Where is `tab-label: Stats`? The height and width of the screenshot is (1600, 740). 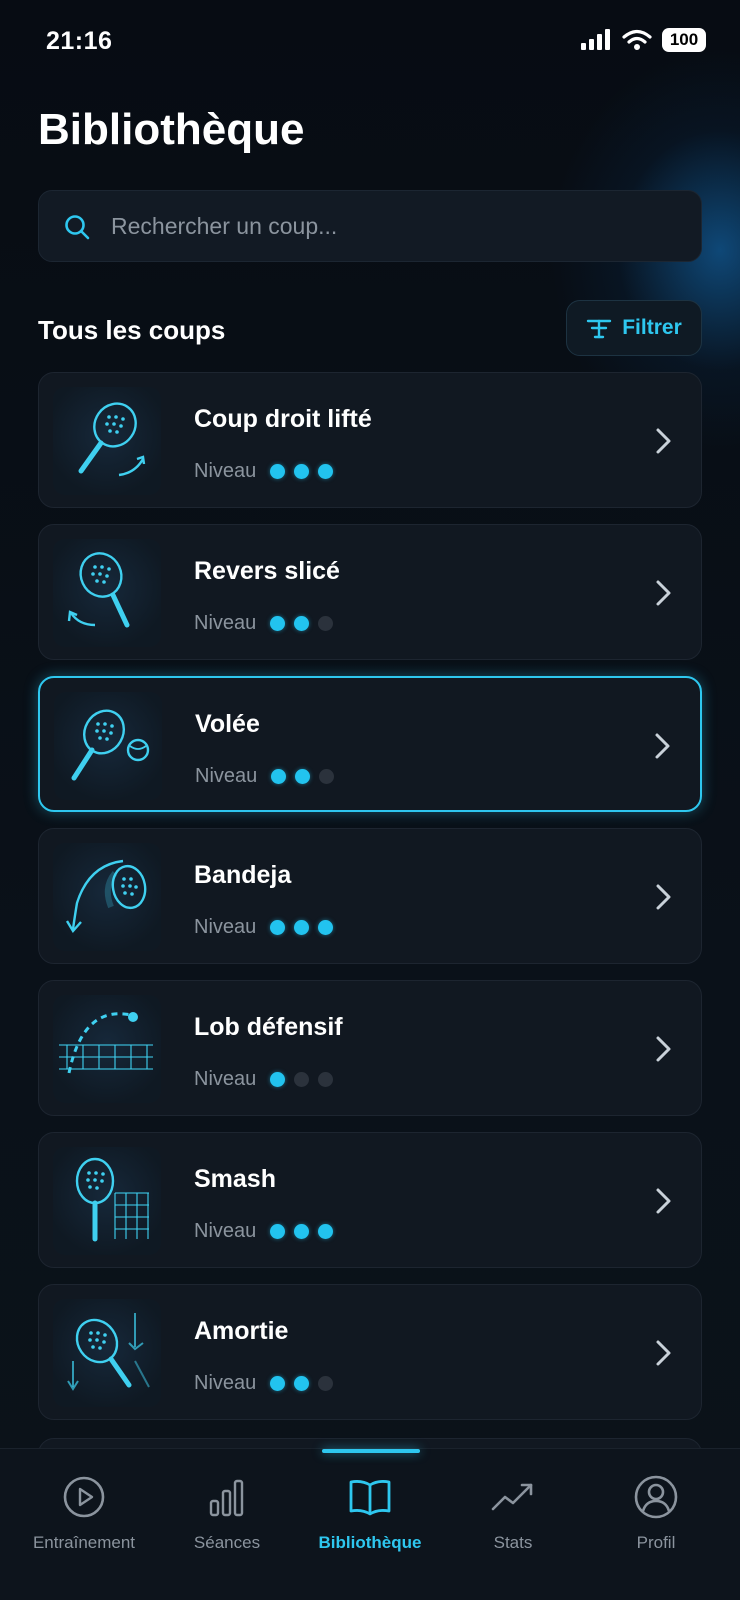 tab-label: Stats is located at coordinates (513, 1542).